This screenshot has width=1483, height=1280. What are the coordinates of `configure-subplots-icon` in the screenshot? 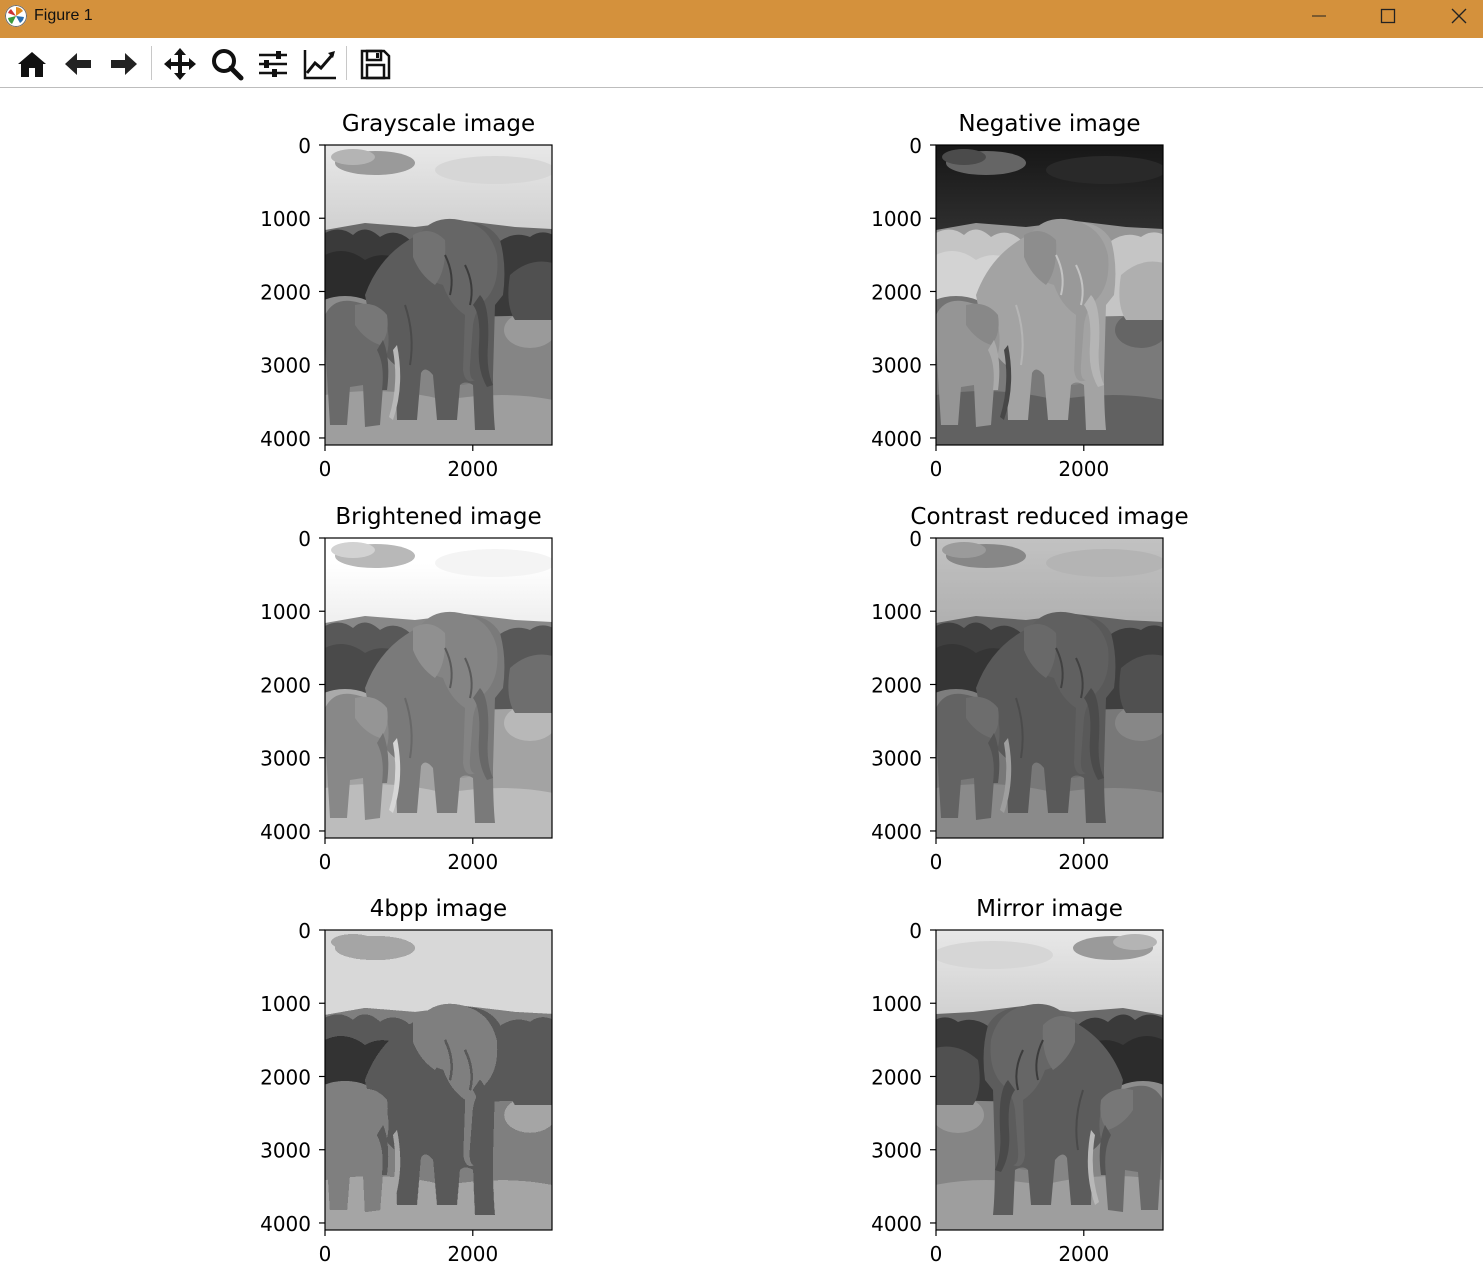 It's located at (273, 64).